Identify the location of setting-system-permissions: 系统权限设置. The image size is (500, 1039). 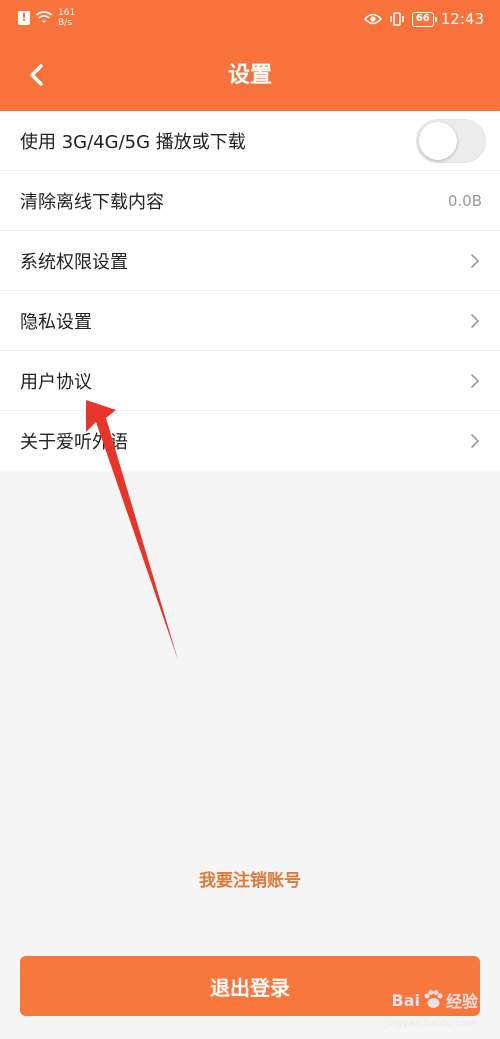
(250, 261).